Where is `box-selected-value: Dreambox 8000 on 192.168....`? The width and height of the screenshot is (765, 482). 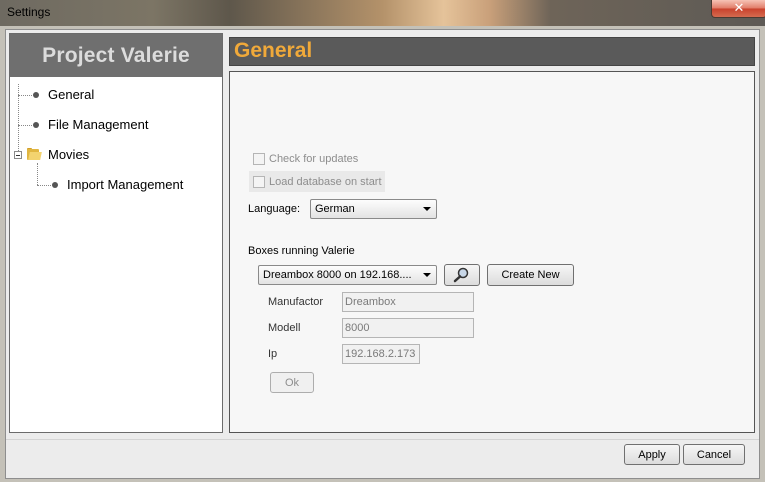
box-selected-value: Dreambox 8000 on 192.168.... is located at coordinates (337, 275).